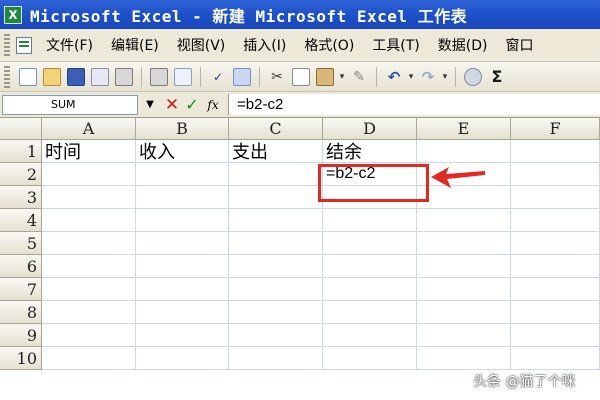  I want to click on cell-c9, so click(276, 335).